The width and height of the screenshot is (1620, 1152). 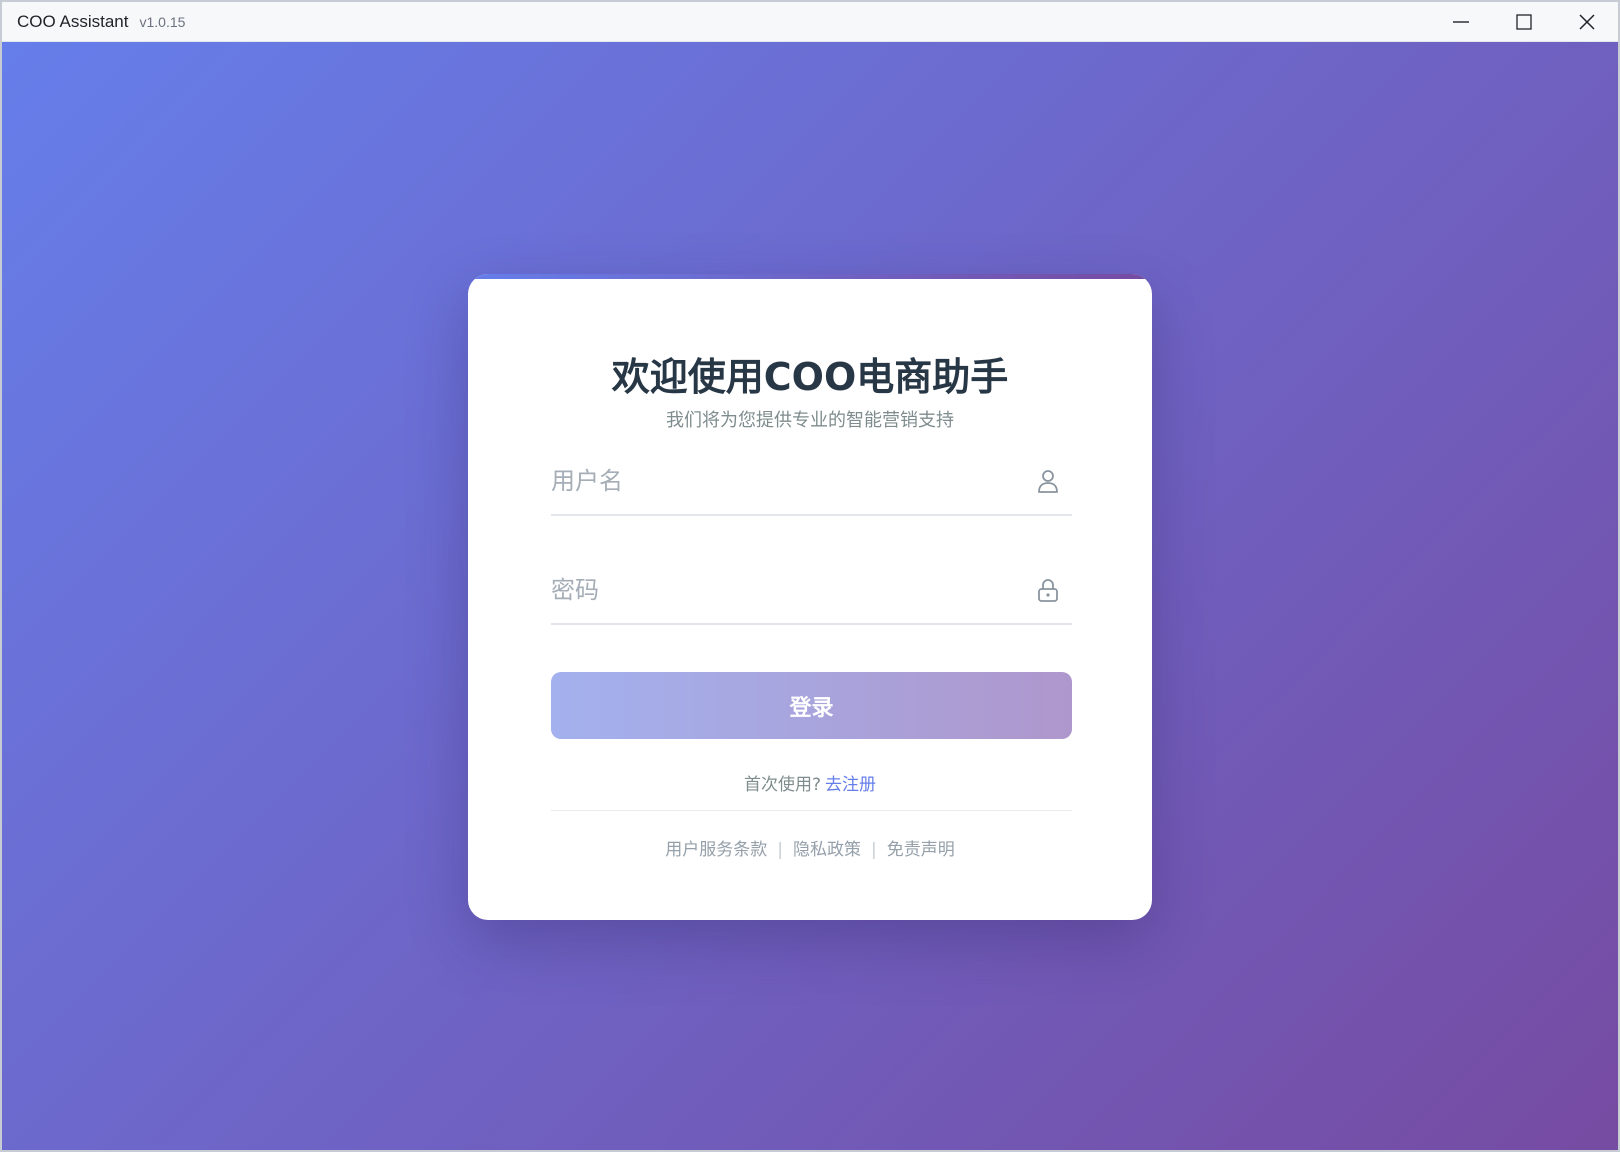 I want to click on maximize-icon, so click(x=1523, y=22).